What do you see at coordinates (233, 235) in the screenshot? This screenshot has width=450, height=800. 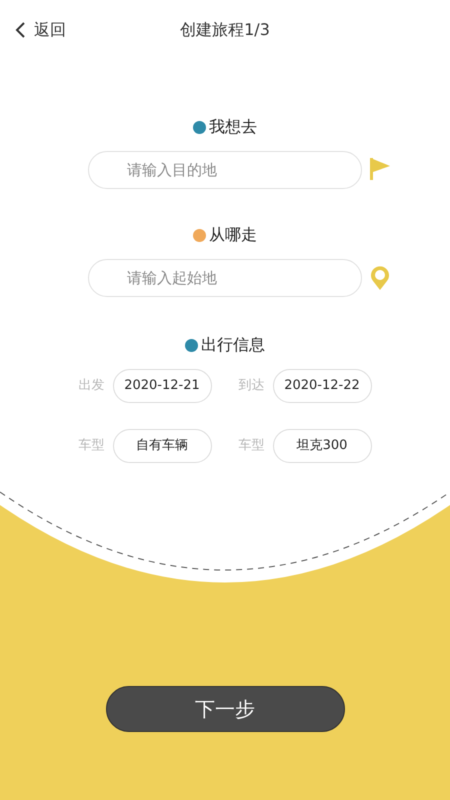 I see `section-label: 从哪走` at bounding box center [233, 235].